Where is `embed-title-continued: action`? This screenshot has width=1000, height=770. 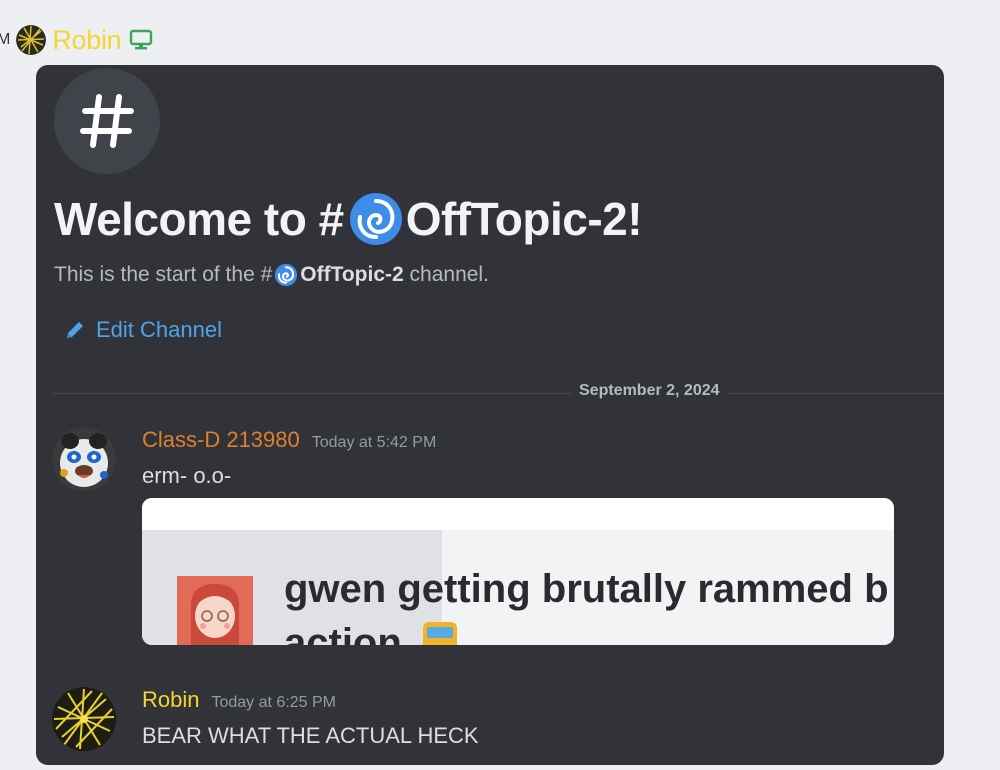 embed-title-continued: action is located at coordinates (343, 633).